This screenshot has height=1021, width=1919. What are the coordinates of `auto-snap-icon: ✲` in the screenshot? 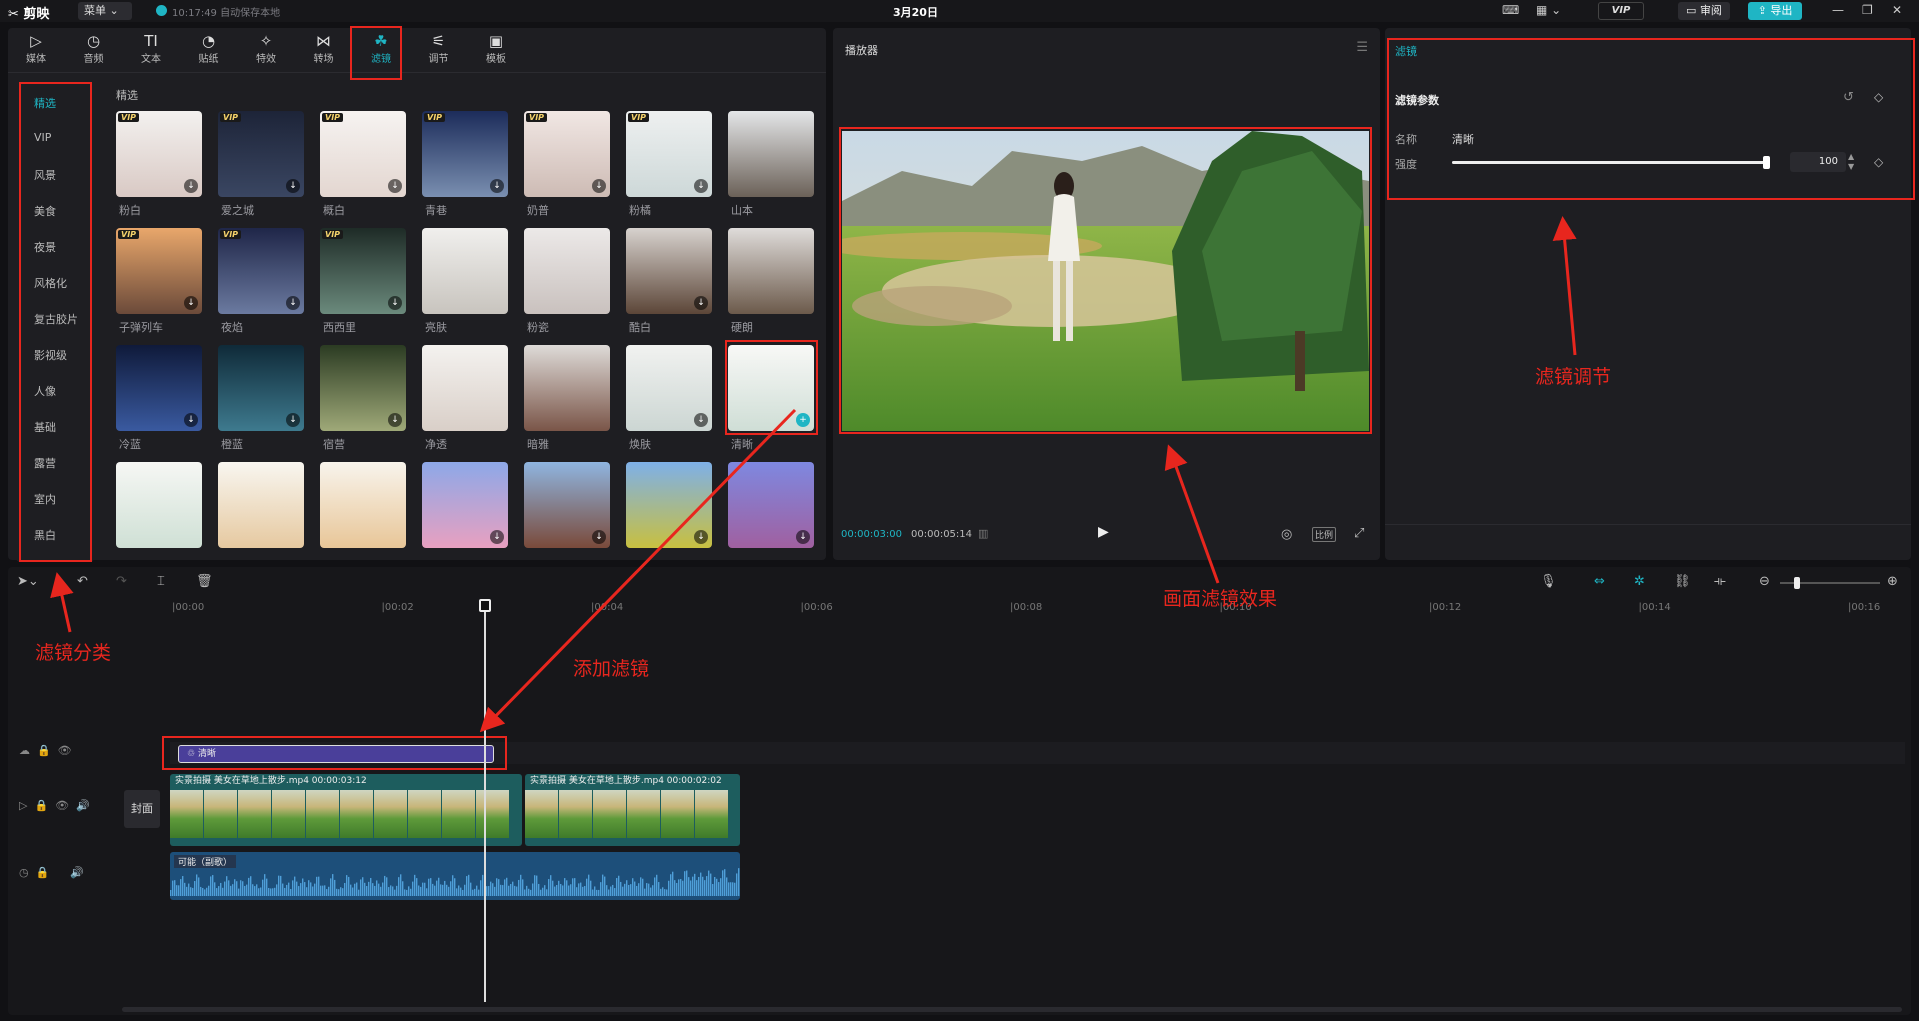 It's located at (1639, 581).